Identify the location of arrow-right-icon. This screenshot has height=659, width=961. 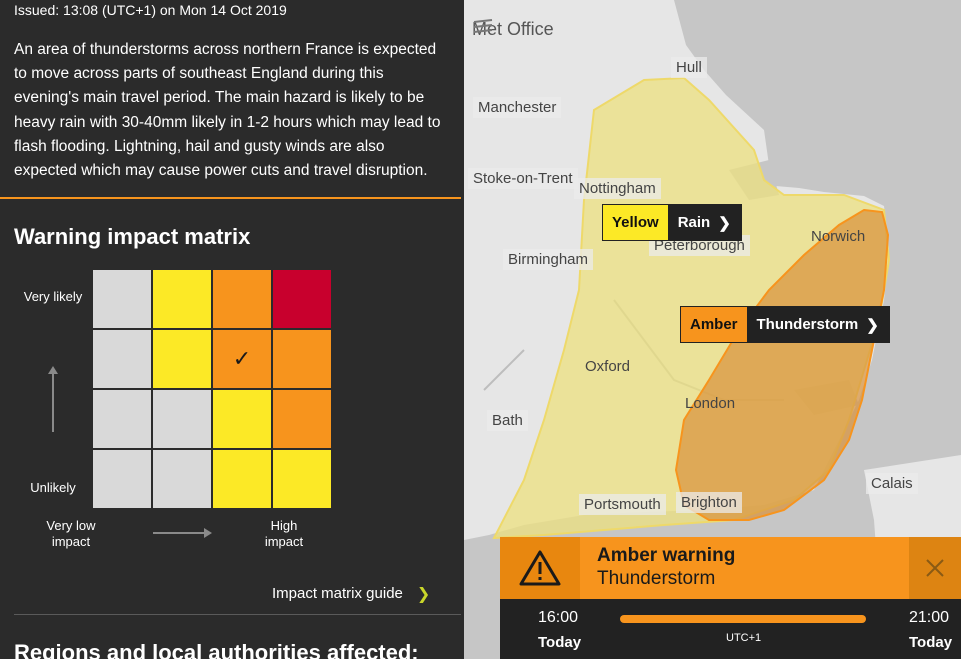
(182, 533).